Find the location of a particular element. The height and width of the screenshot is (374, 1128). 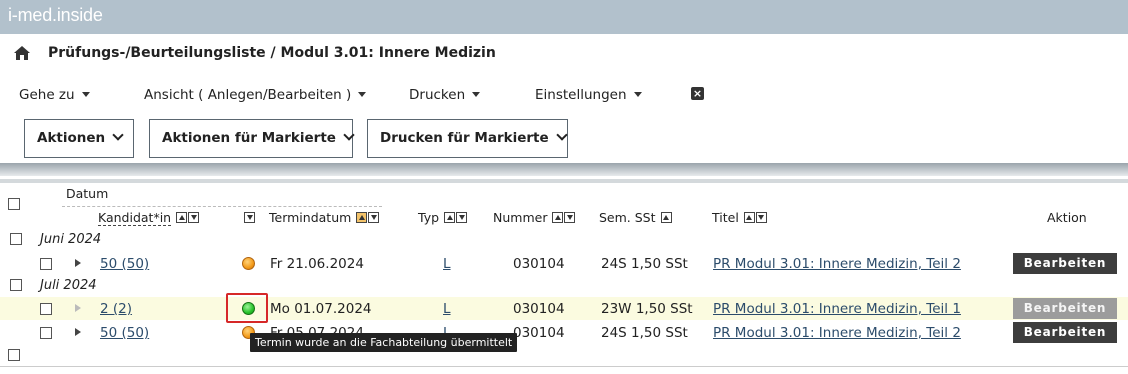

marked-actions-label: Aktionen für Markierte is located at coordinates (249, 138).